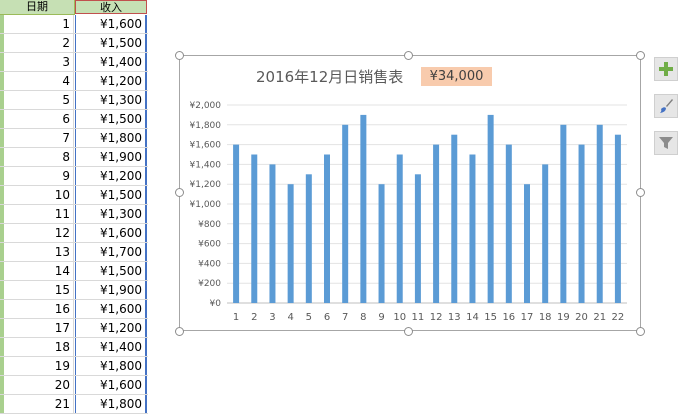  What do you see at coordinates (37, 119) in the screenshot?
I see `date-cell: 6` at bounding box center [37, 119].